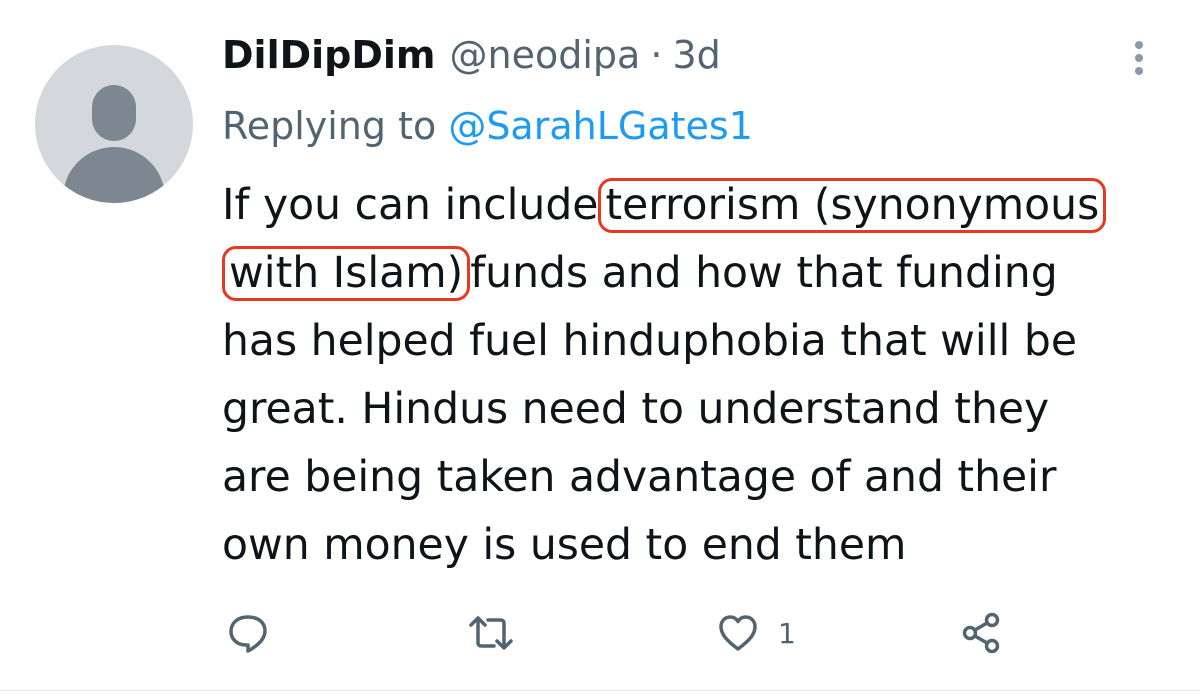  Describe the element at coordinates (764, 273) in the screenshot. I see `text-segment: funds and how that funding` at that location.